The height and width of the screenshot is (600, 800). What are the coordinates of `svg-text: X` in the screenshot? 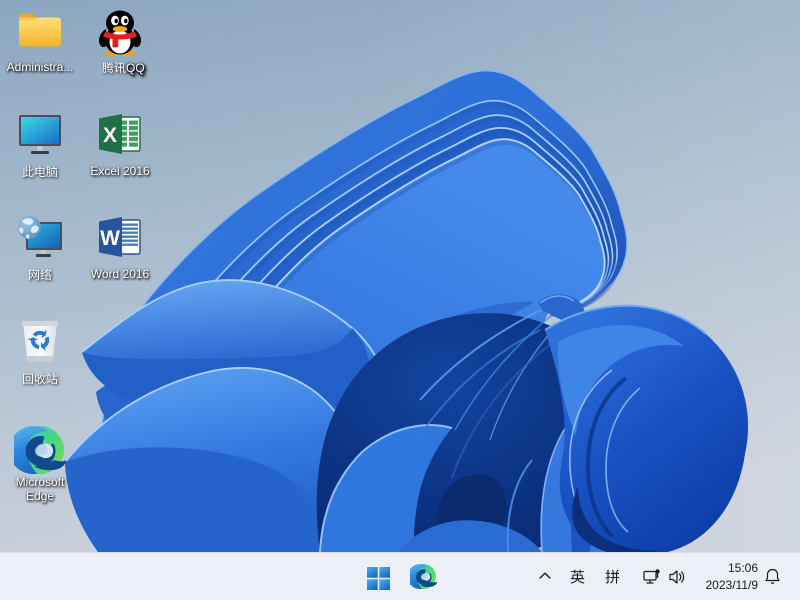 It's located at (110, 135).